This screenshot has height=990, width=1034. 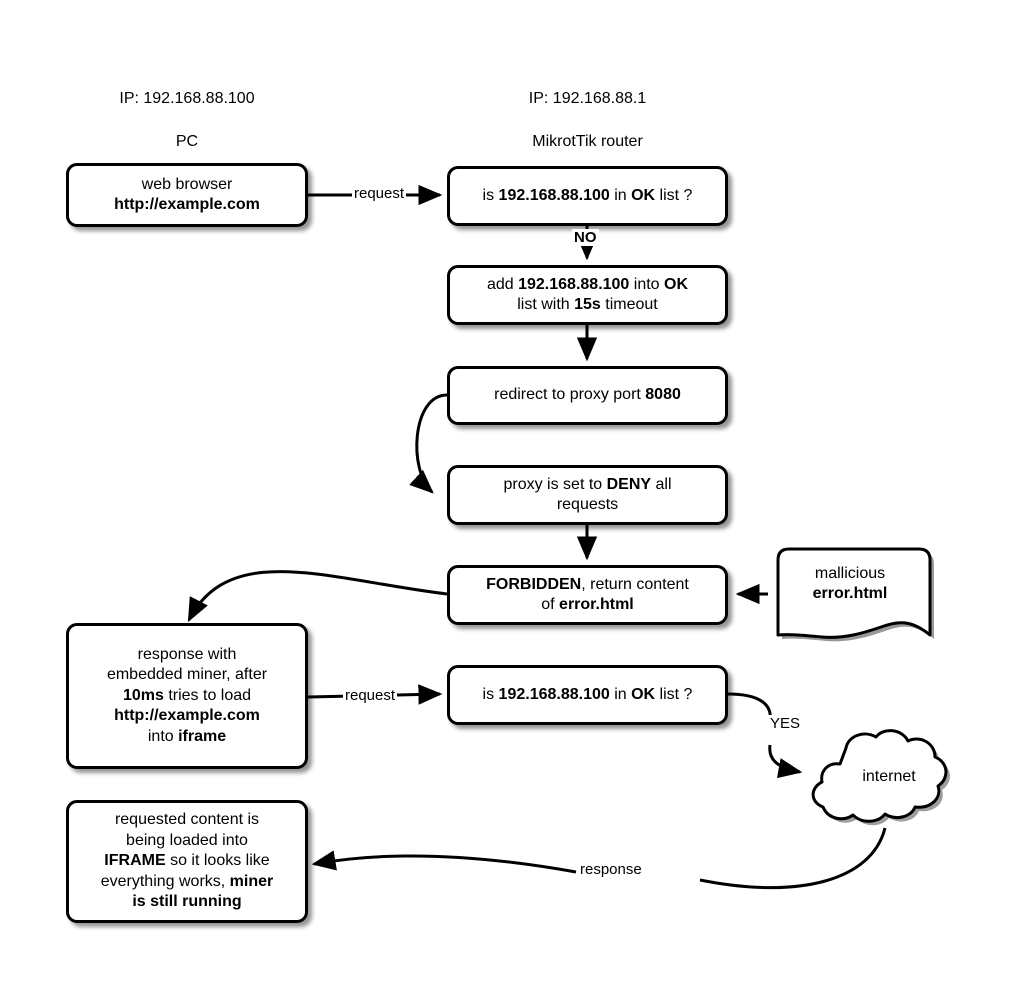 I want to click on edge-label-request-2: request, so click(x=370, y=695).